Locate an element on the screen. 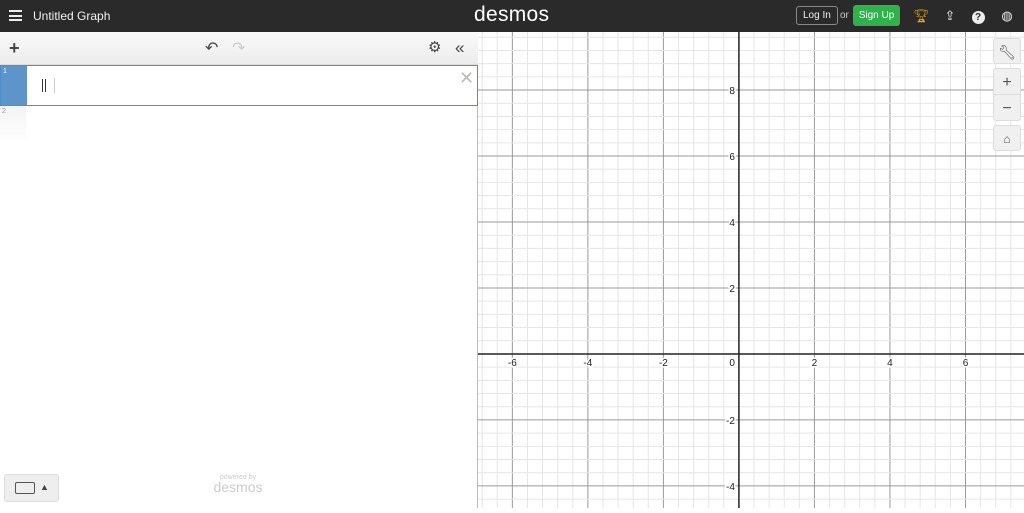  desmos-logo: desmos is located at coordinates (512, 14).